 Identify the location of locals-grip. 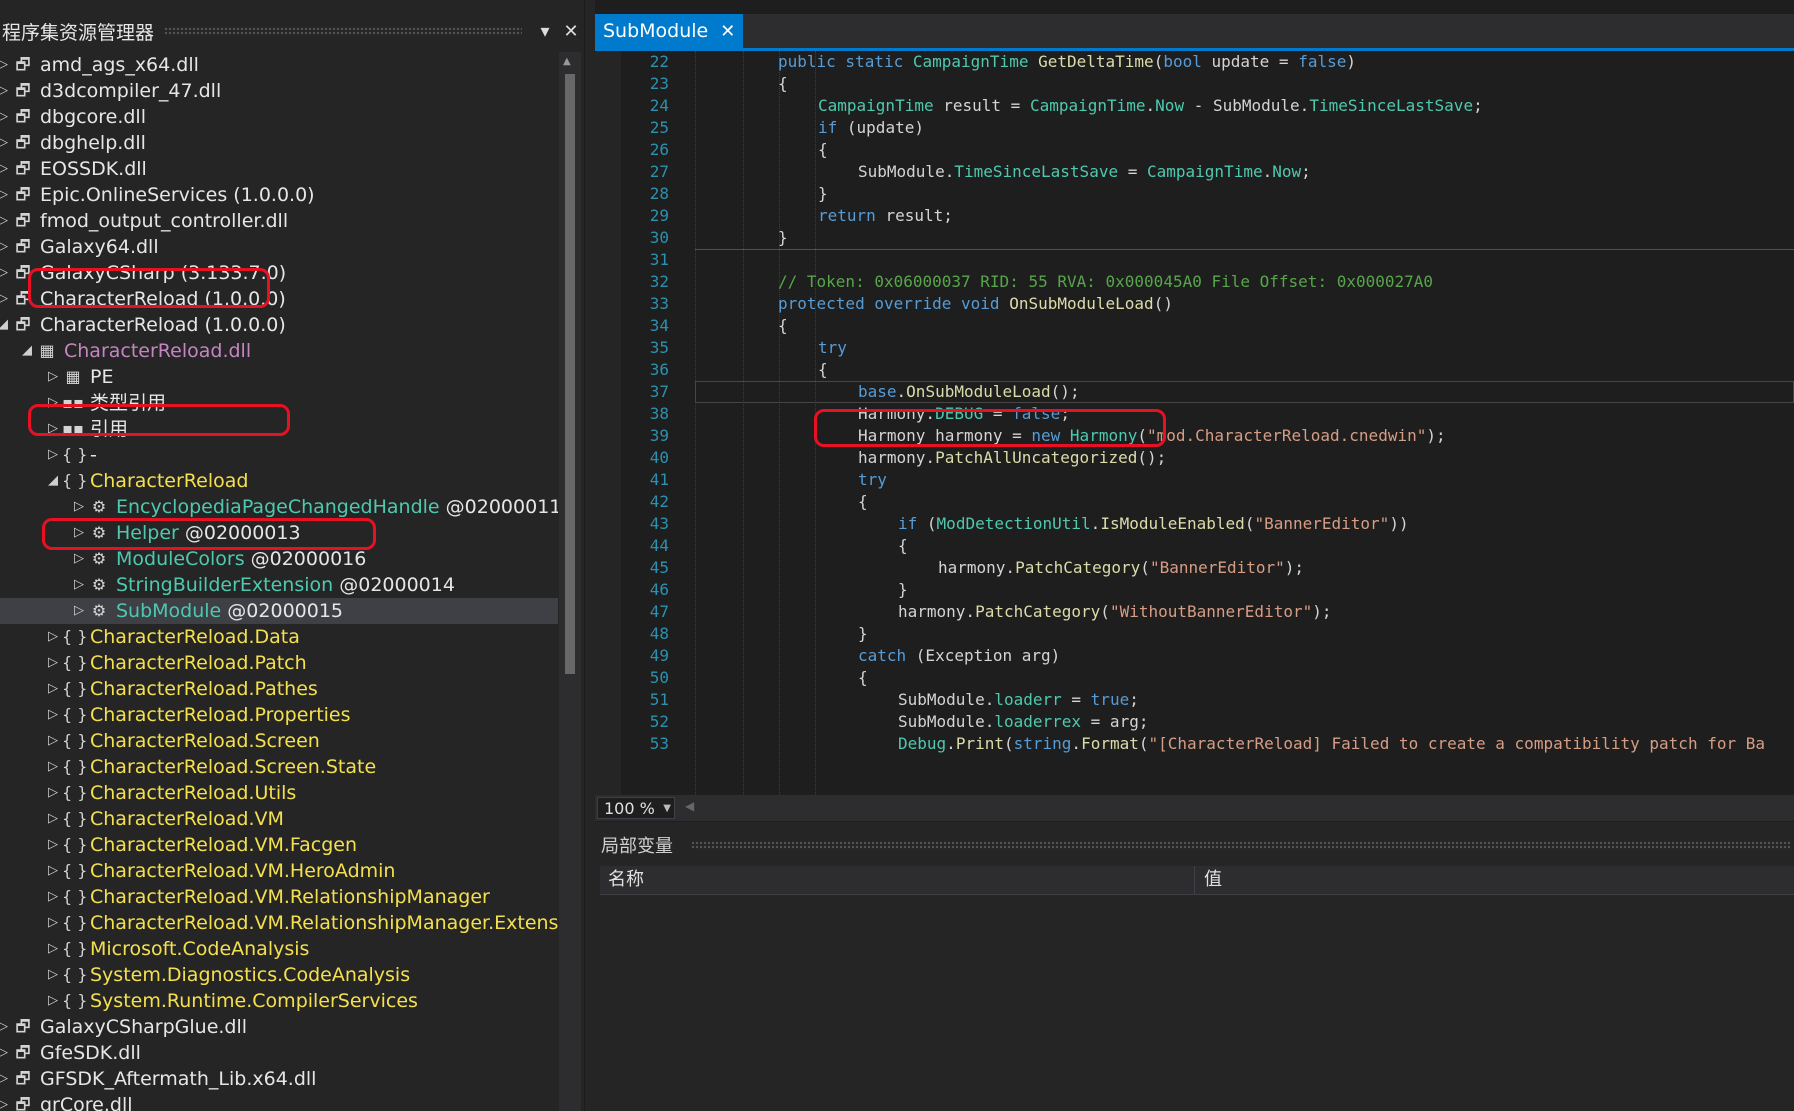
(1241, 845).